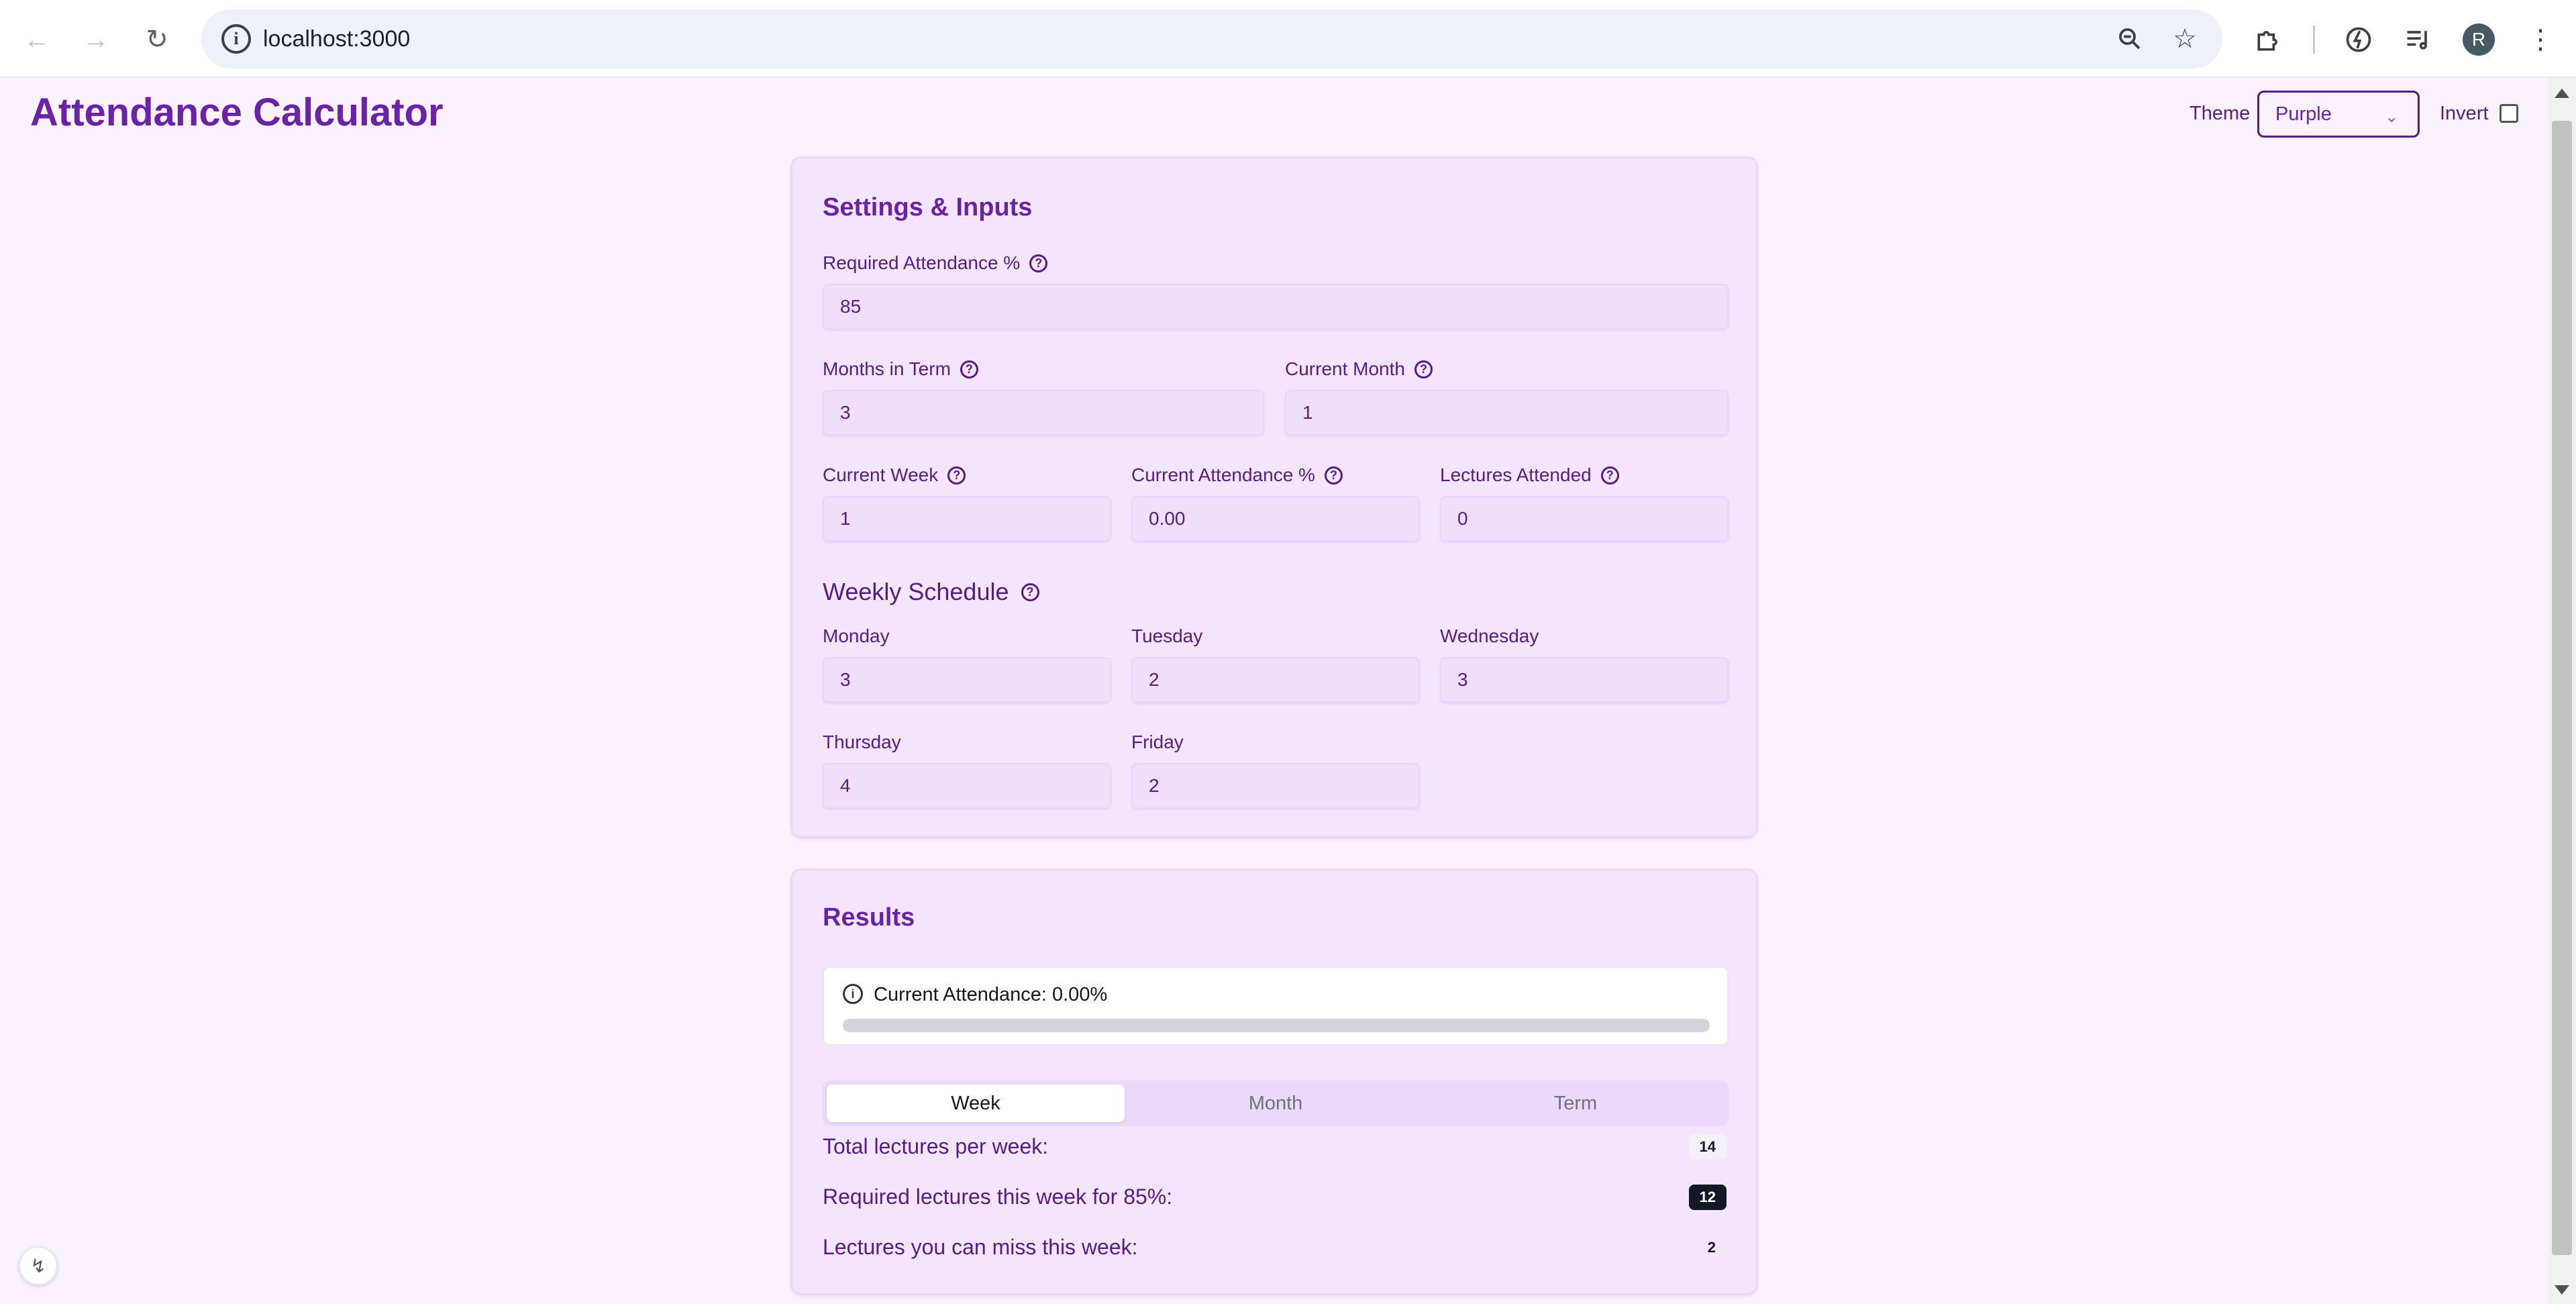  What do you see at coordinates (991, 994) in the screenshot?
I see `current-attendance-text: Current Attendance: 0.00%` at bounding box center [991, 994].